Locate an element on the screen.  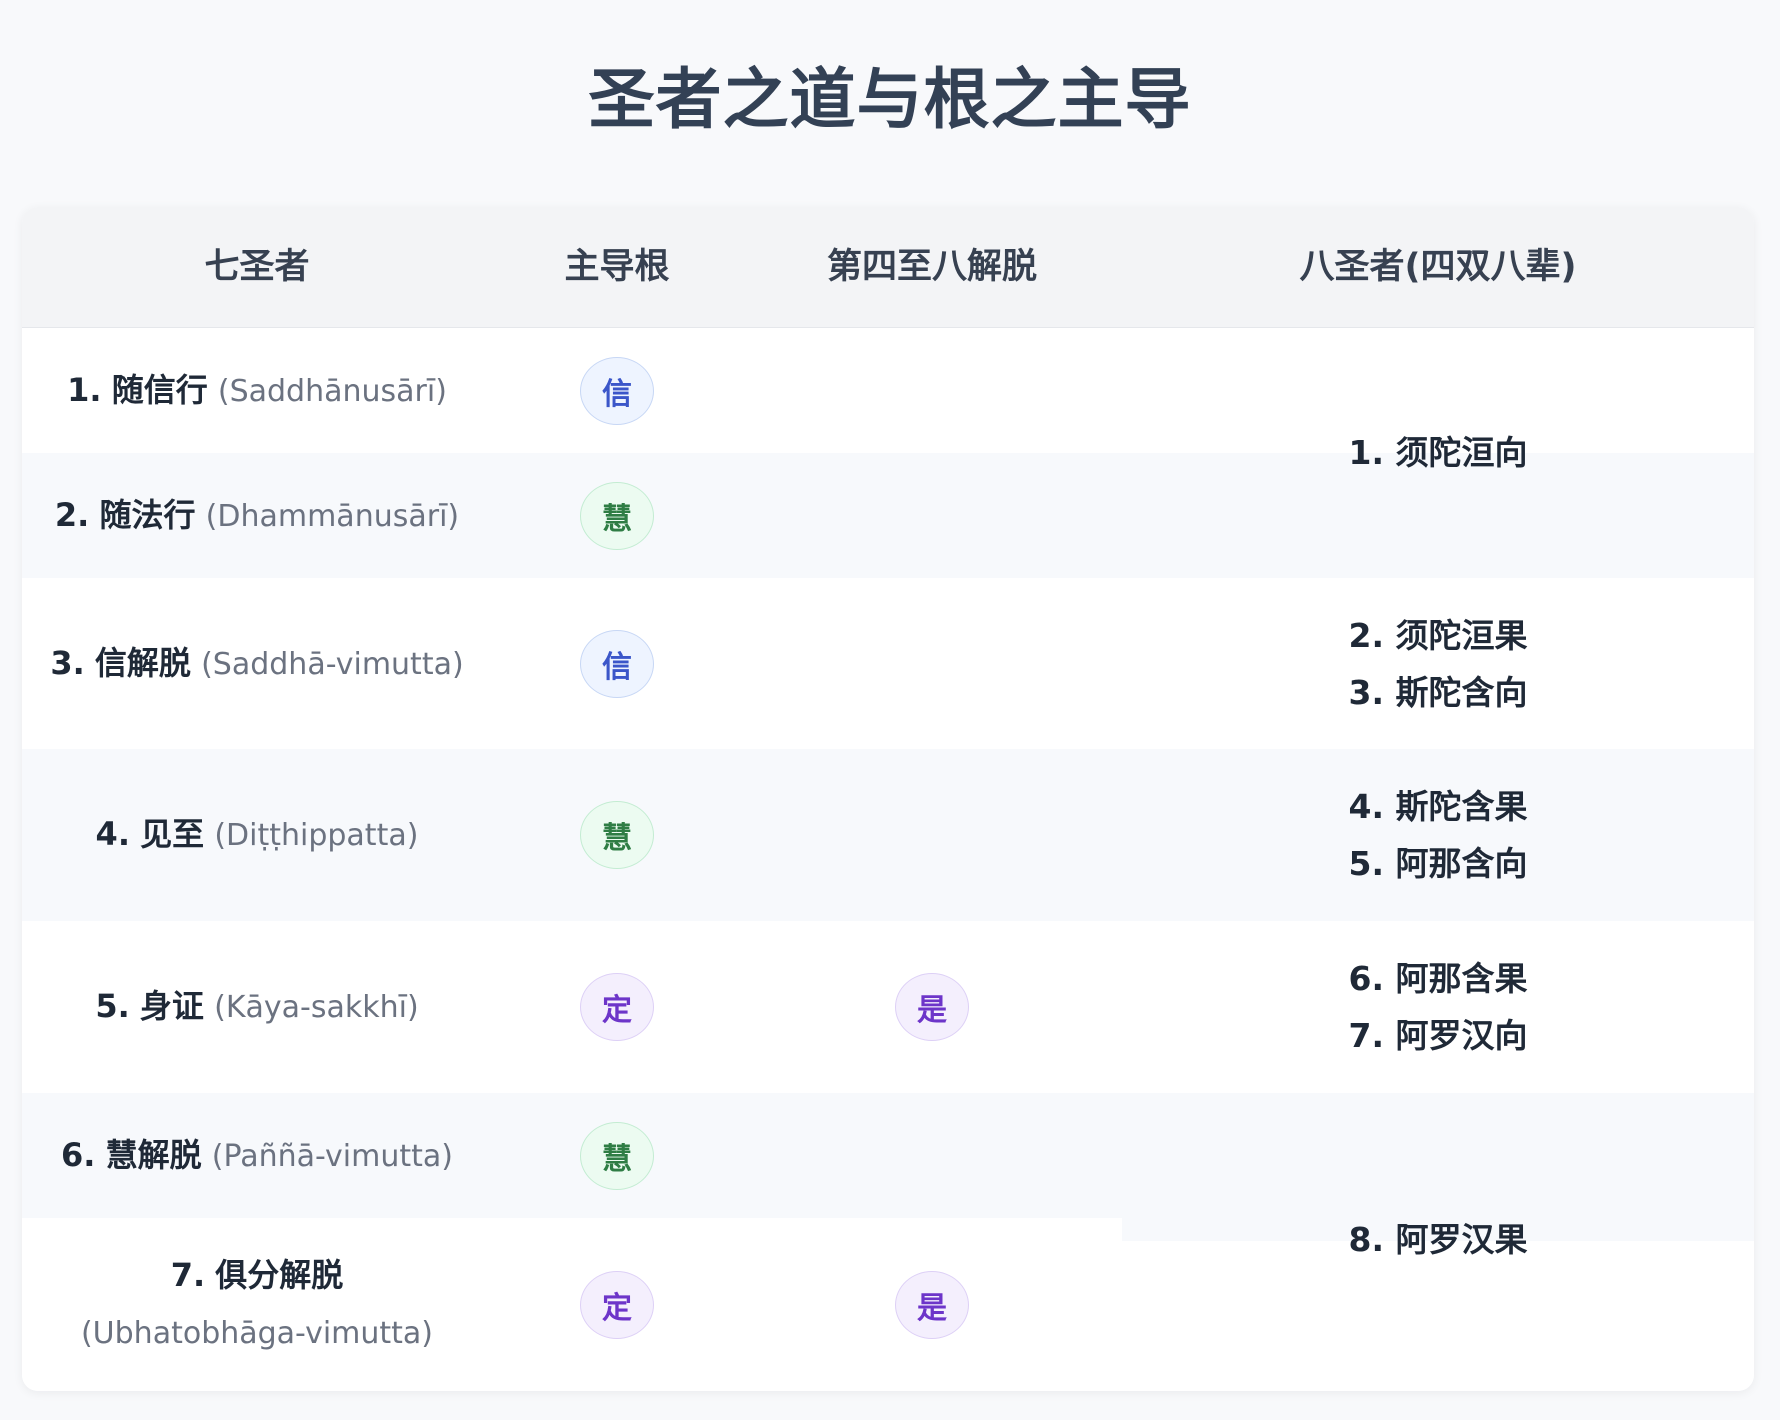
eight-noble-group: 2. 须陀洹果 3. 斯陀含向 is located at coordinates (1438, 664).